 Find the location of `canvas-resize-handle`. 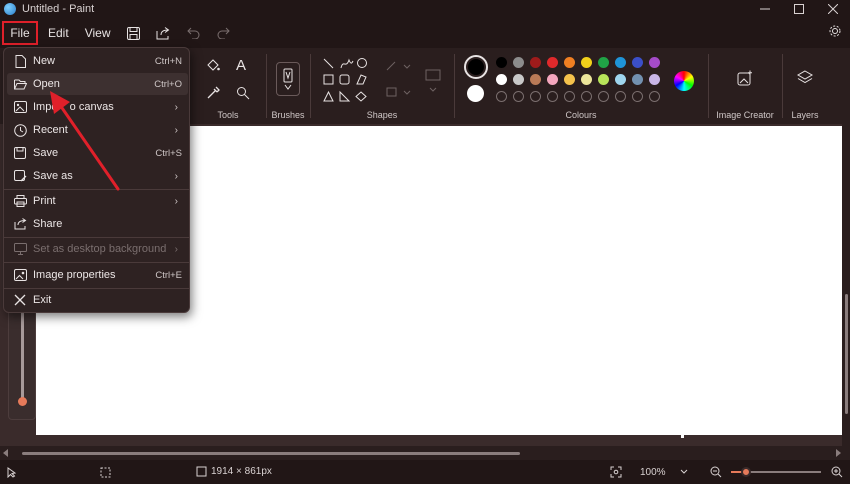

canvas-resize-handle is located at coordinates (682, 436).